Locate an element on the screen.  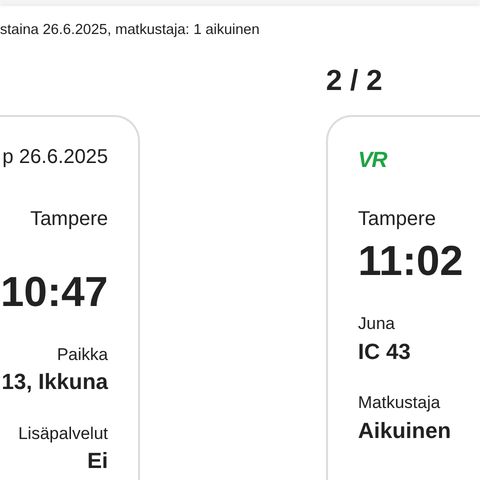
field-value: 13, Ikkuna is located at coordinates (55, 382).